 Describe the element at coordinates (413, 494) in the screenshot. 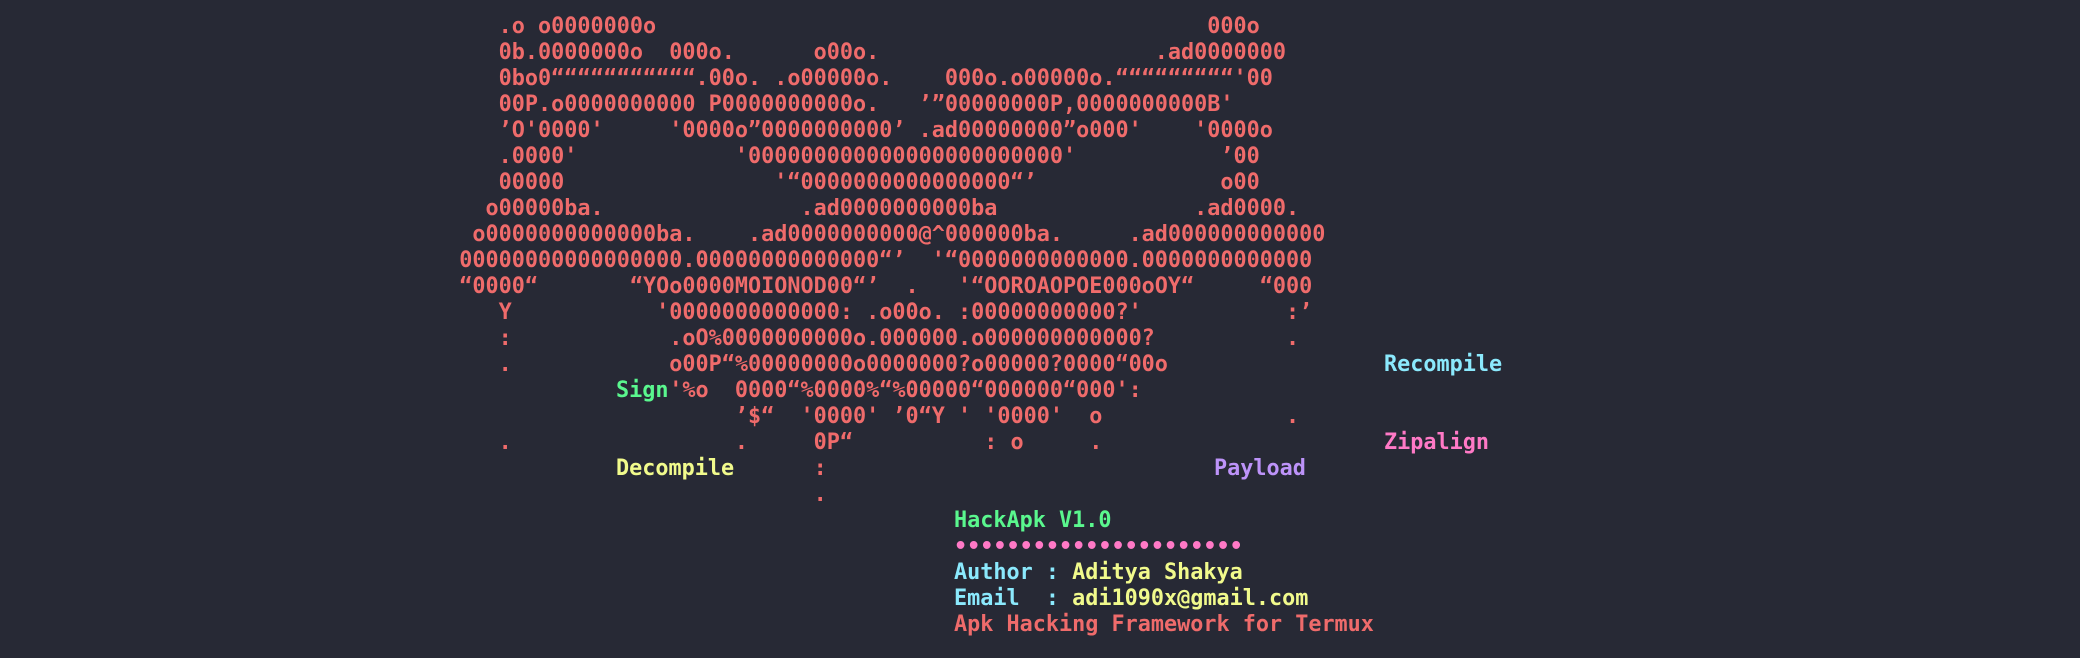

I see `ascii-art-line: .` at that location.